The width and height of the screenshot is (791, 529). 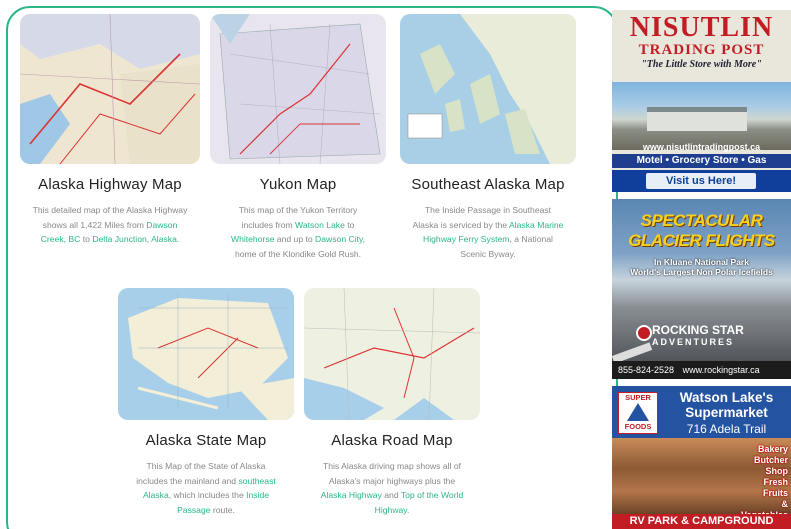 What do you see at coordinates (701, 27) in the screenshot?
I see `ad-brand: NISUTLIN` at bounding box center [701, 27].